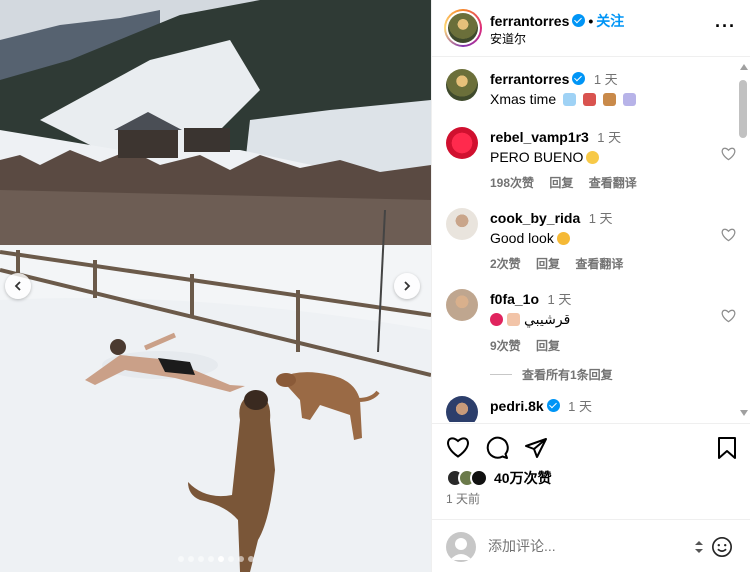 The height and width of the screenshot is (572, 750). What do you see at coordinates (529, 79) in the screenshot?
I see `caption-username: ferrantorres` at bounding box center [529, 79].